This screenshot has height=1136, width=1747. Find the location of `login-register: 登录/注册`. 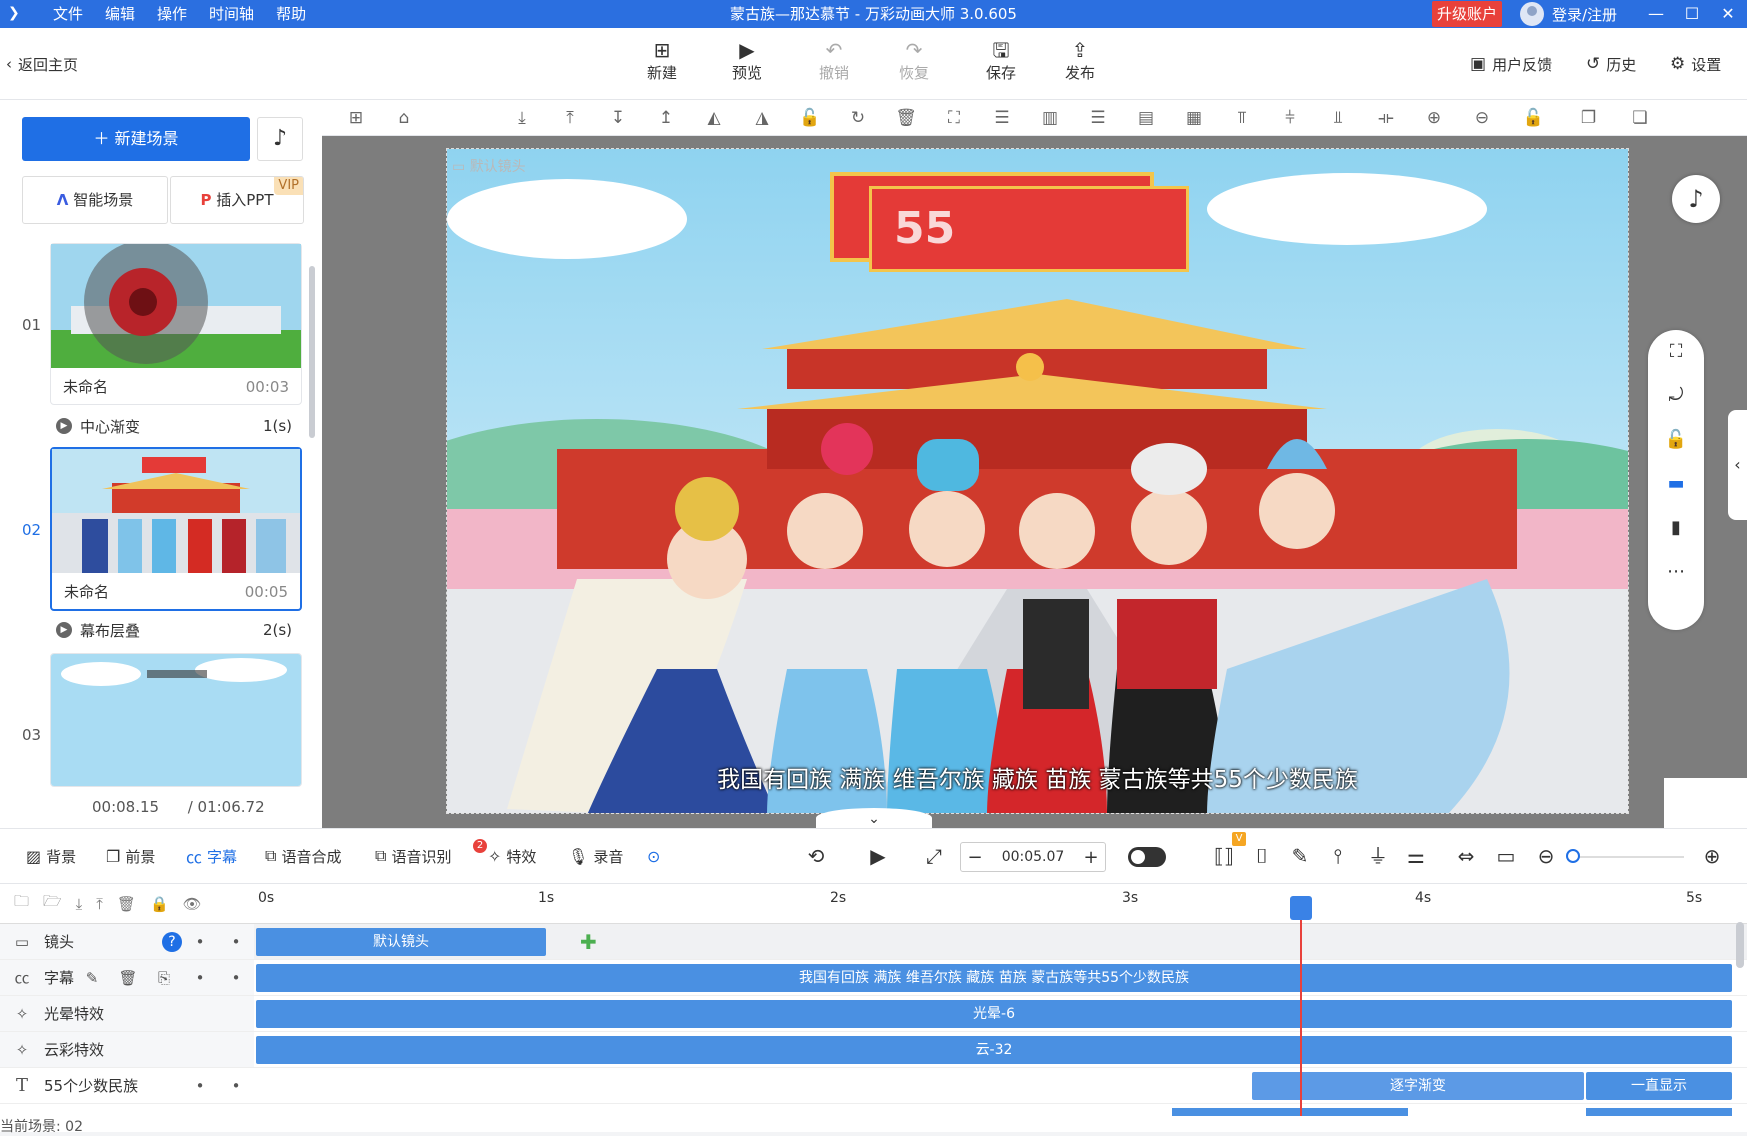

login-register: 登录/注册 is located at coordinates (1568, 14).